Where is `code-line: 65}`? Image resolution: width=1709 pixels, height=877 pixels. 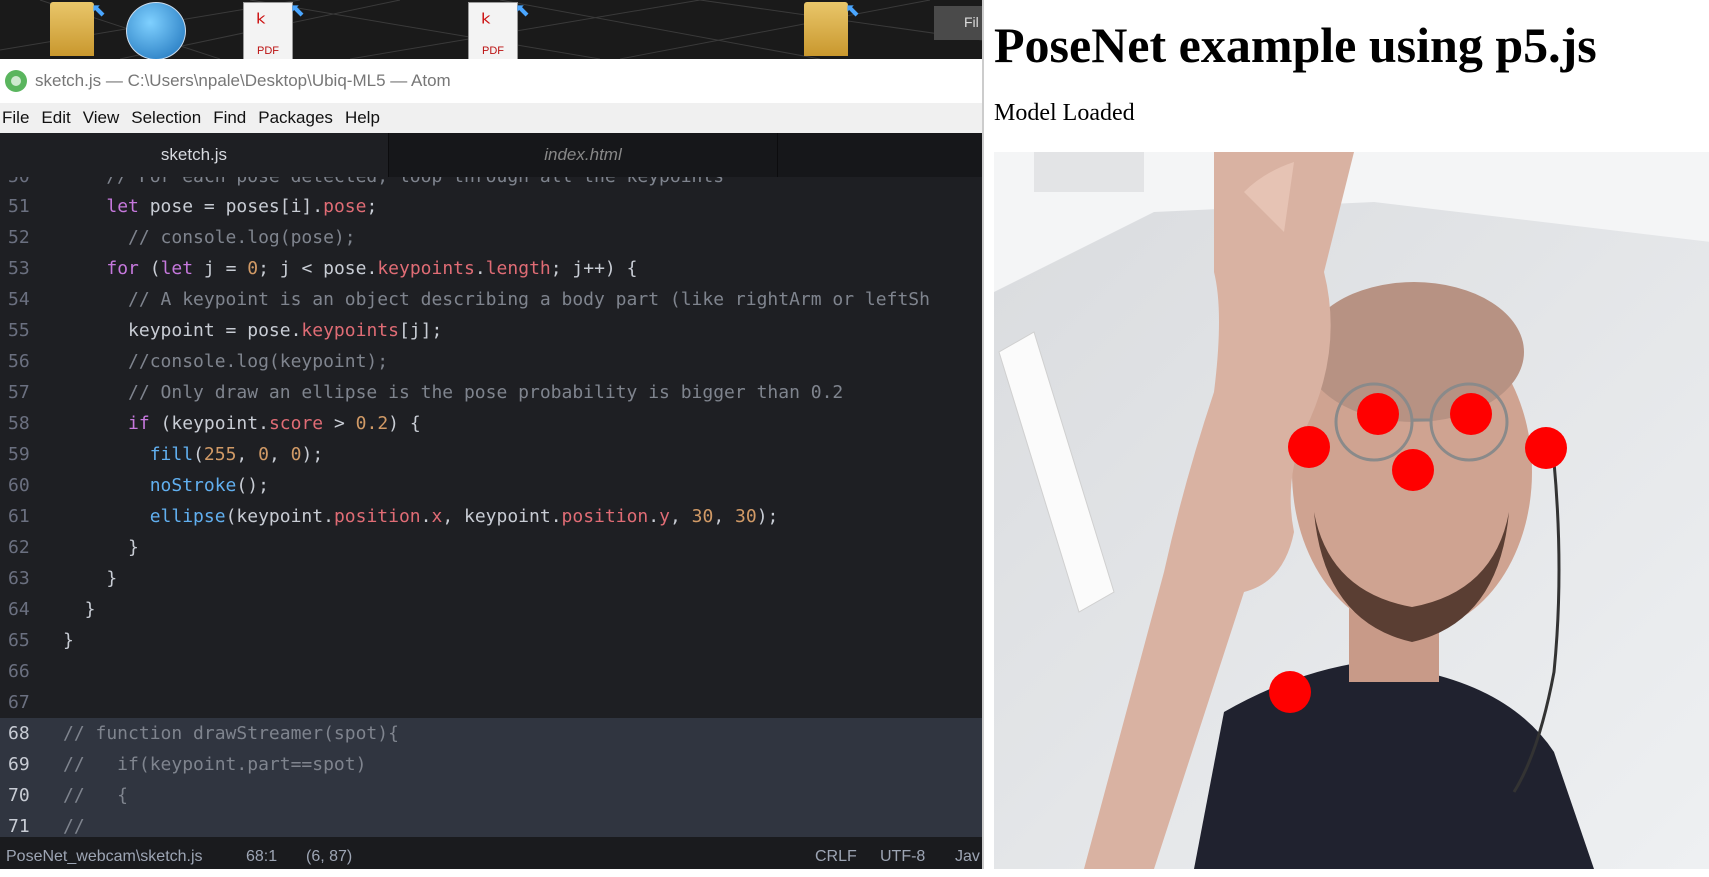
code-line: 65} is located at coordinates (491, 640).